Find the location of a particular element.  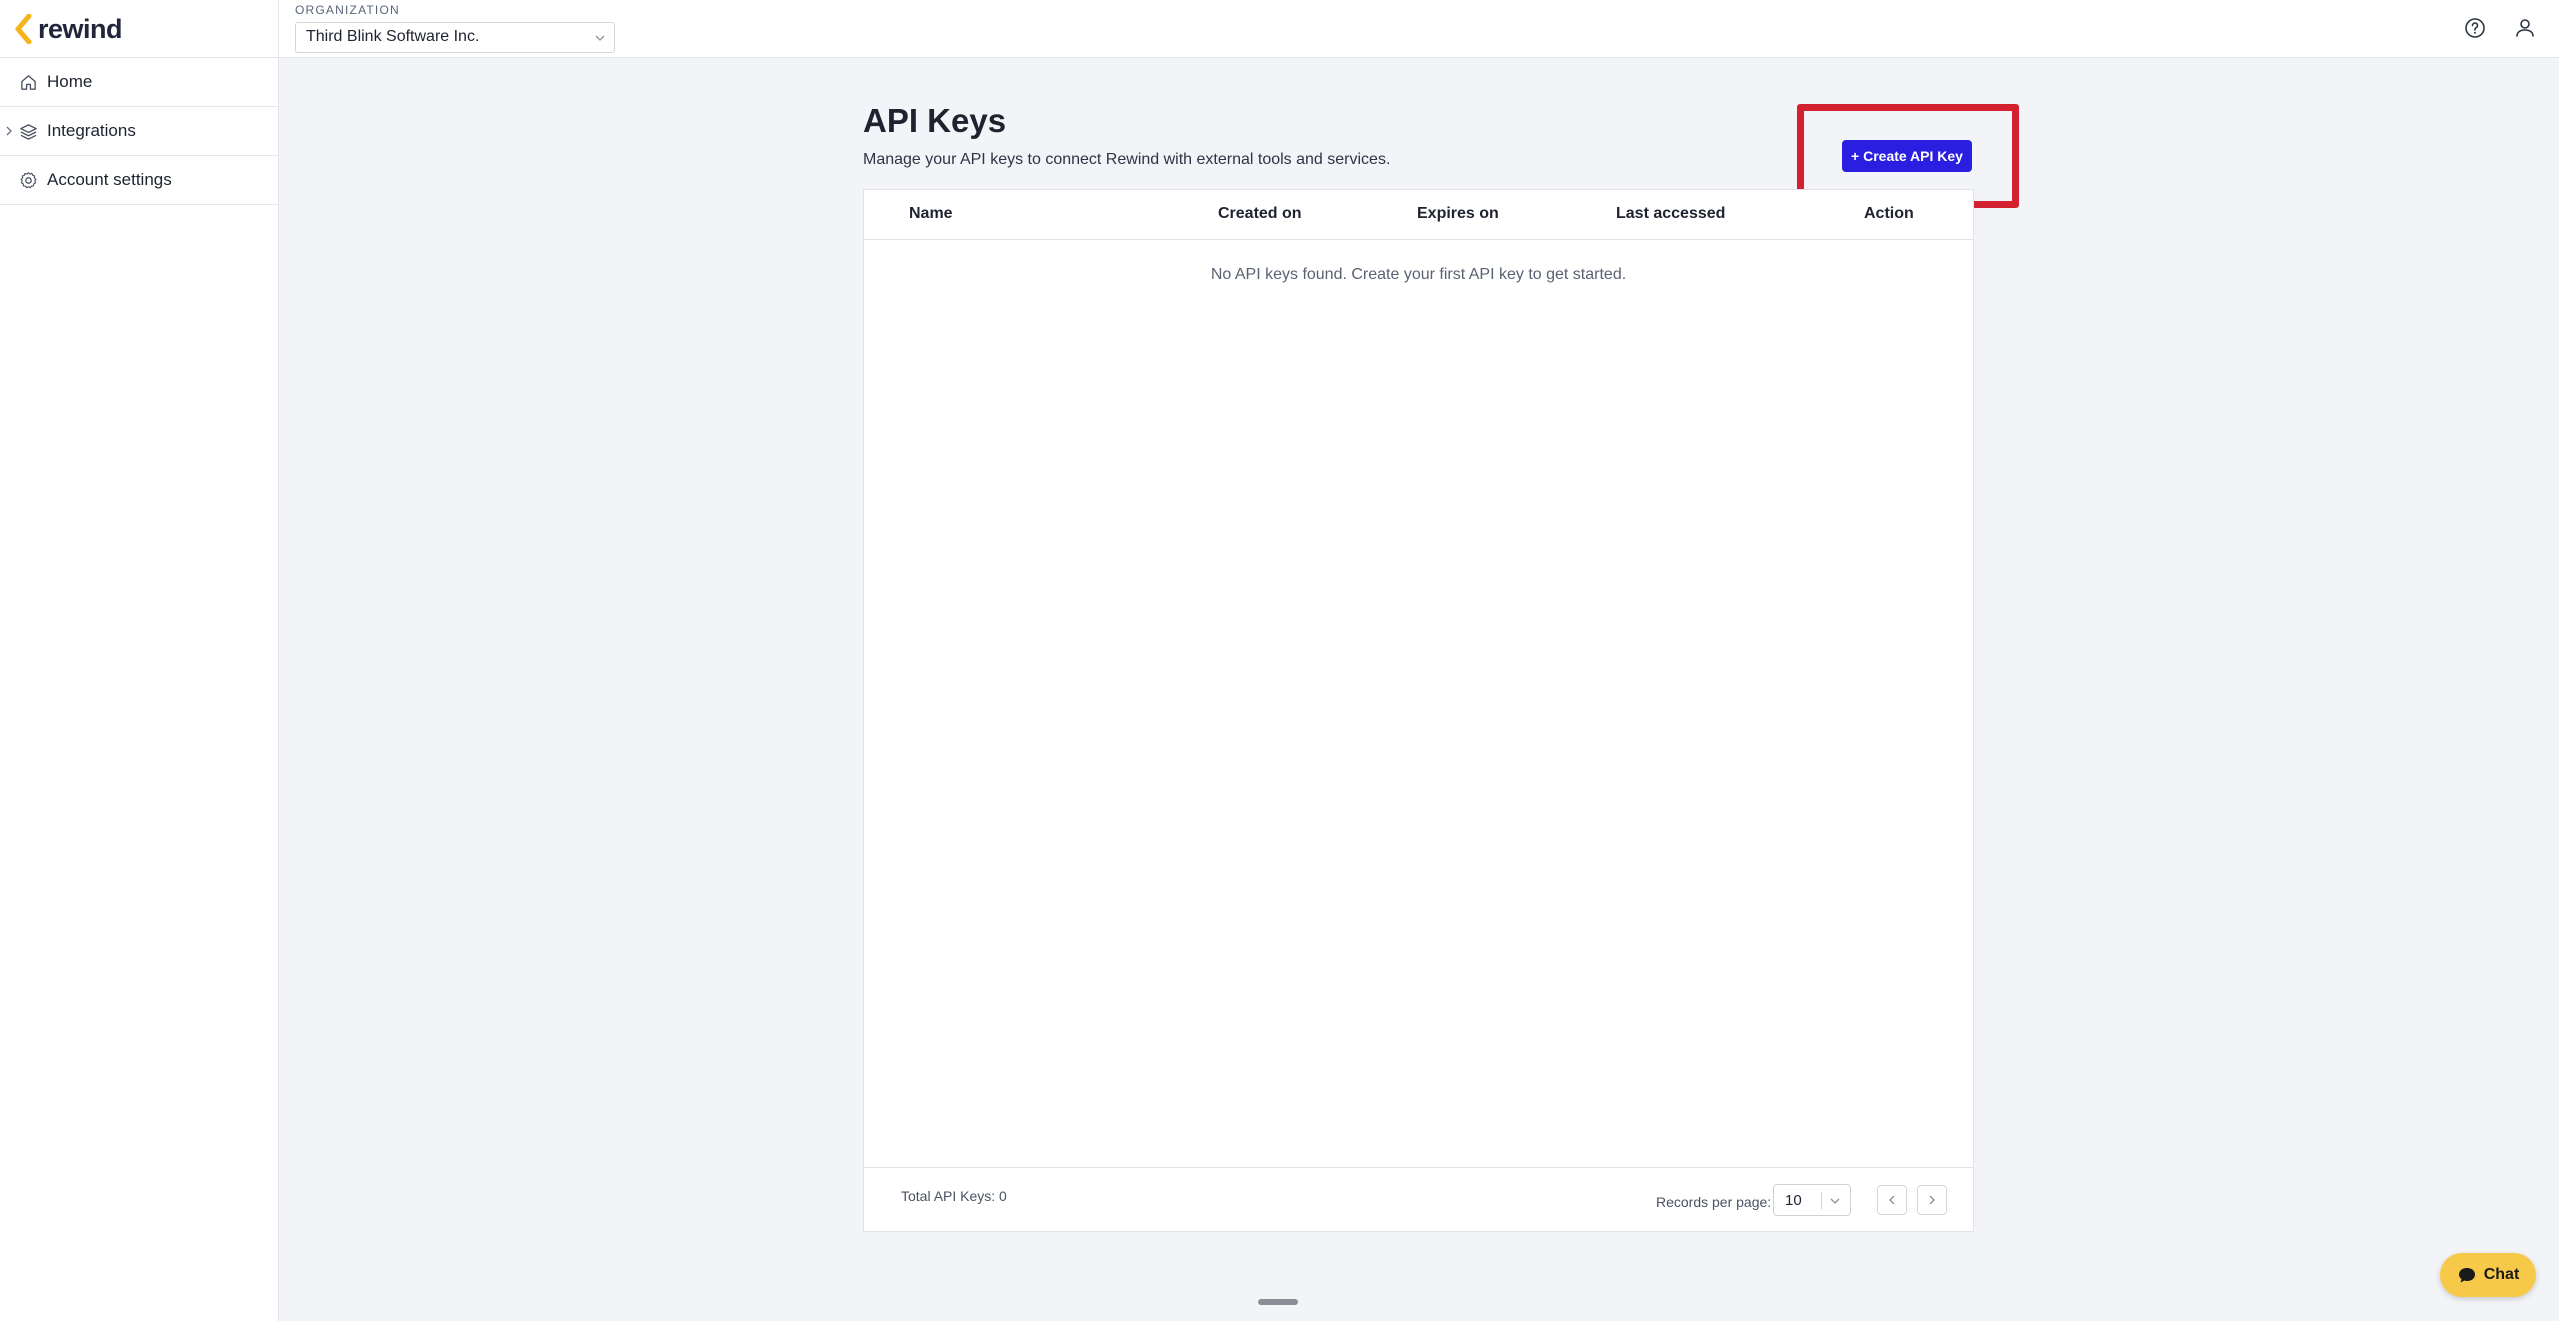

total-api-keys: Total API Keys: 0 is located at coordinates (954, 1196).